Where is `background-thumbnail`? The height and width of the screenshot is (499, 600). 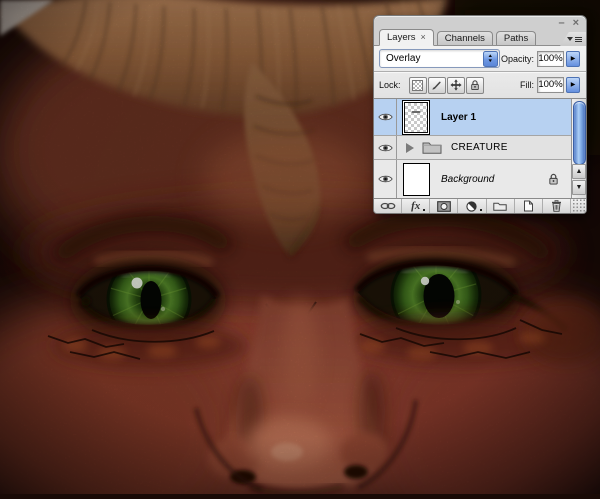 background-thumbnail is located at coordinates (416, 179).